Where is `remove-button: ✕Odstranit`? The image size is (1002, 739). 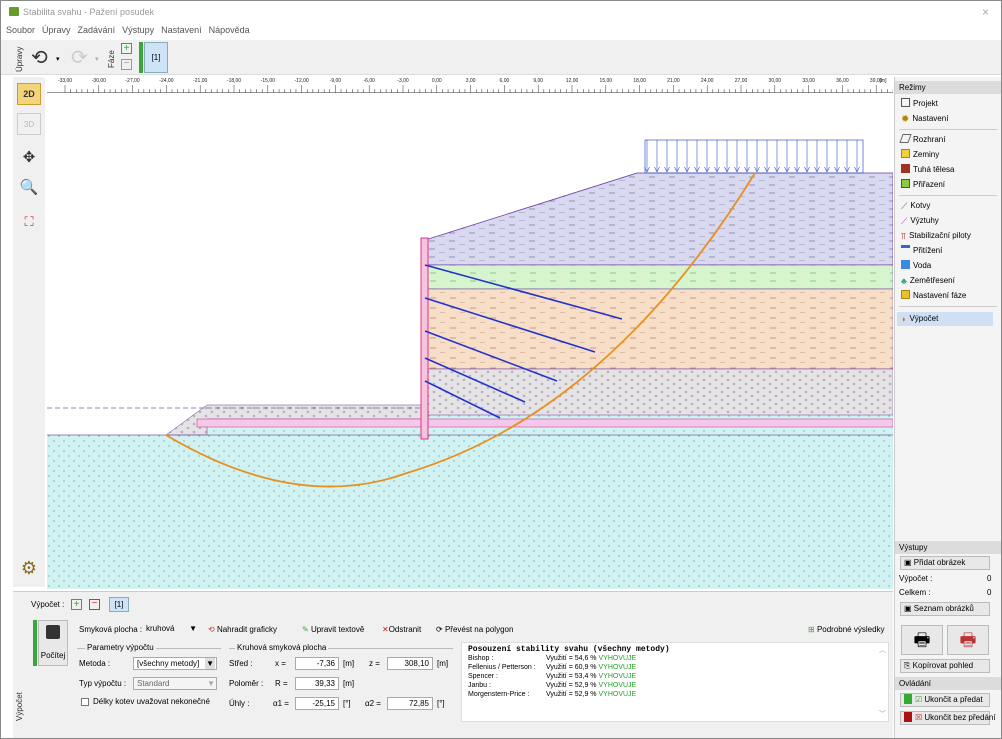 remove-button: ✕Odstranit is located at coordinates (401, 630).